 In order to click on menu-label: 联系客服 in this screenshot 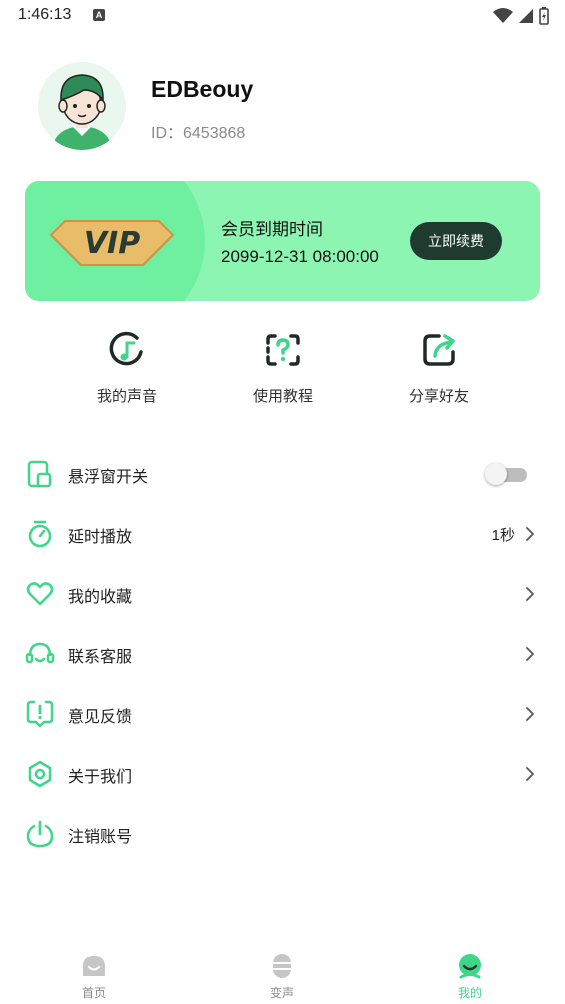, I will do `click(100, 656)`.